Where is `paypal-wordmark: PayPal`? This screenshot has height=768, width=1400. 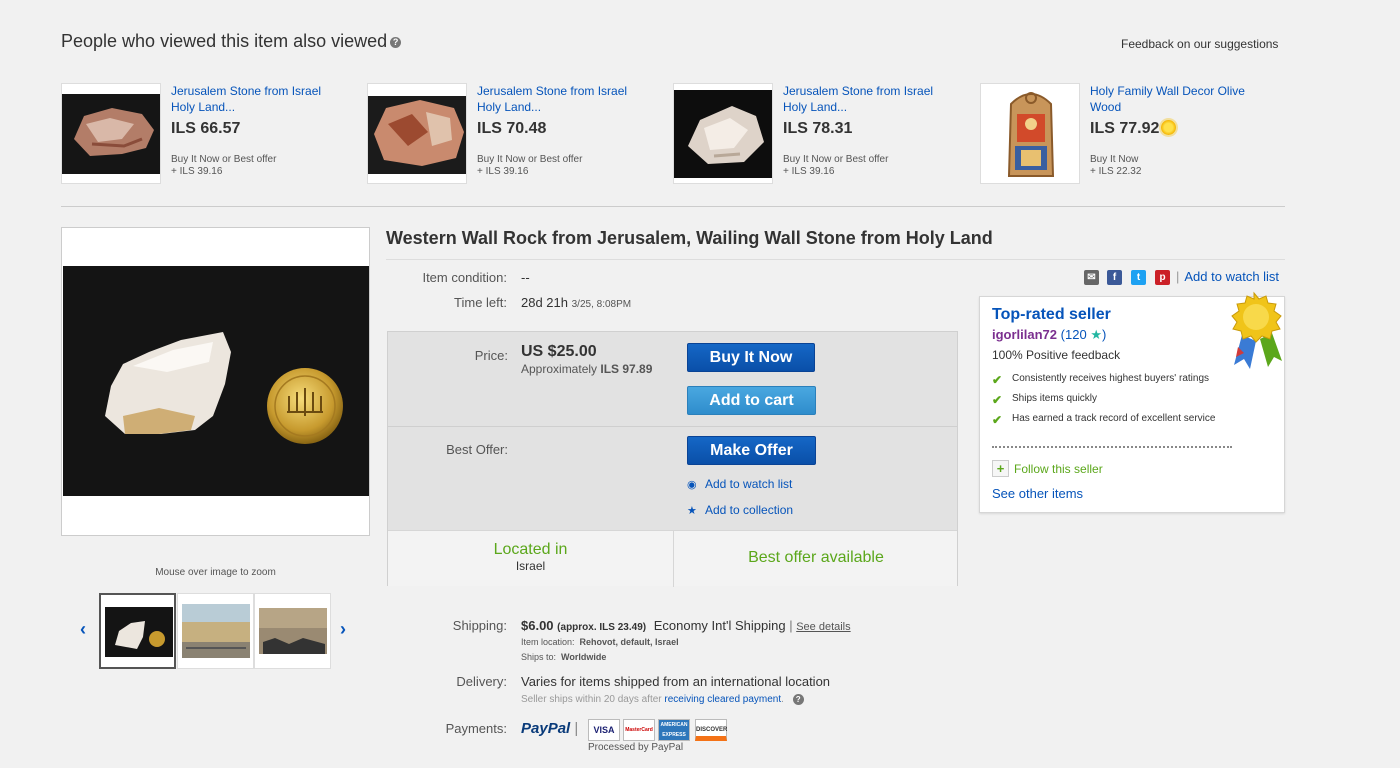 paypal-wordmark: PayPal is located at coordinates (546, 728).